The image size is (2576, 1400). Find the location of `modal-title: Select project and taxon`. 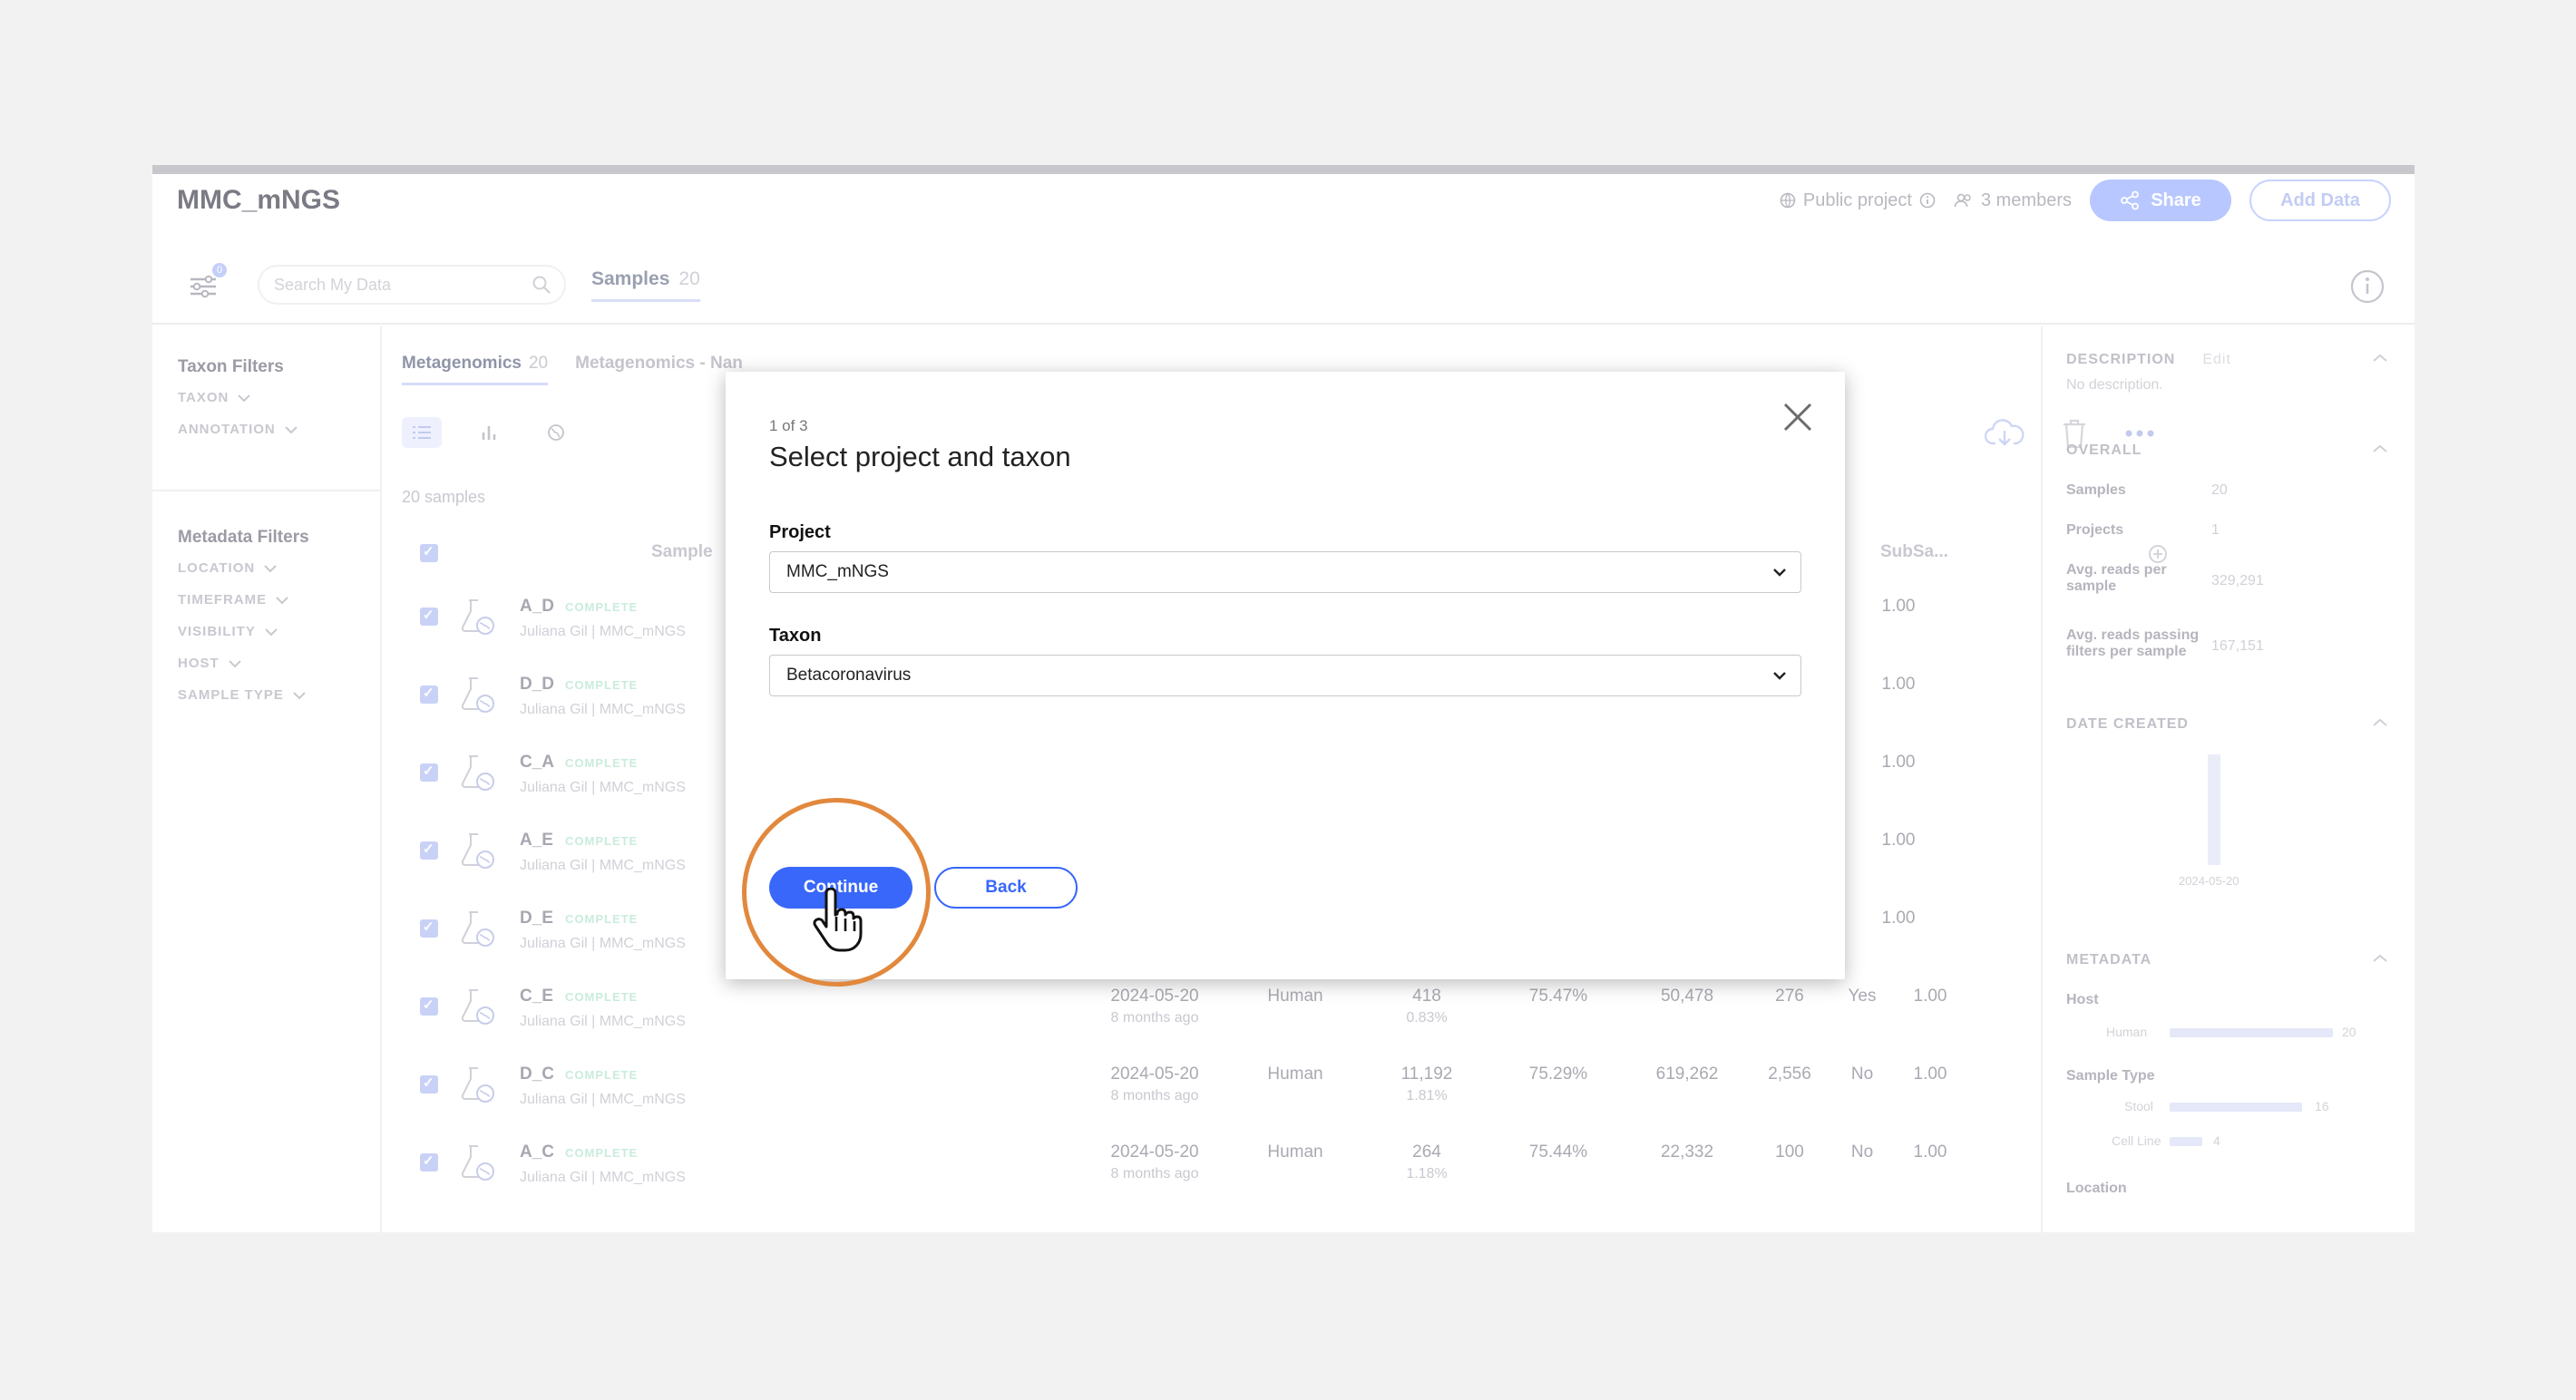

modal-title: Select project and taxon is located at coordinates (920, 456).